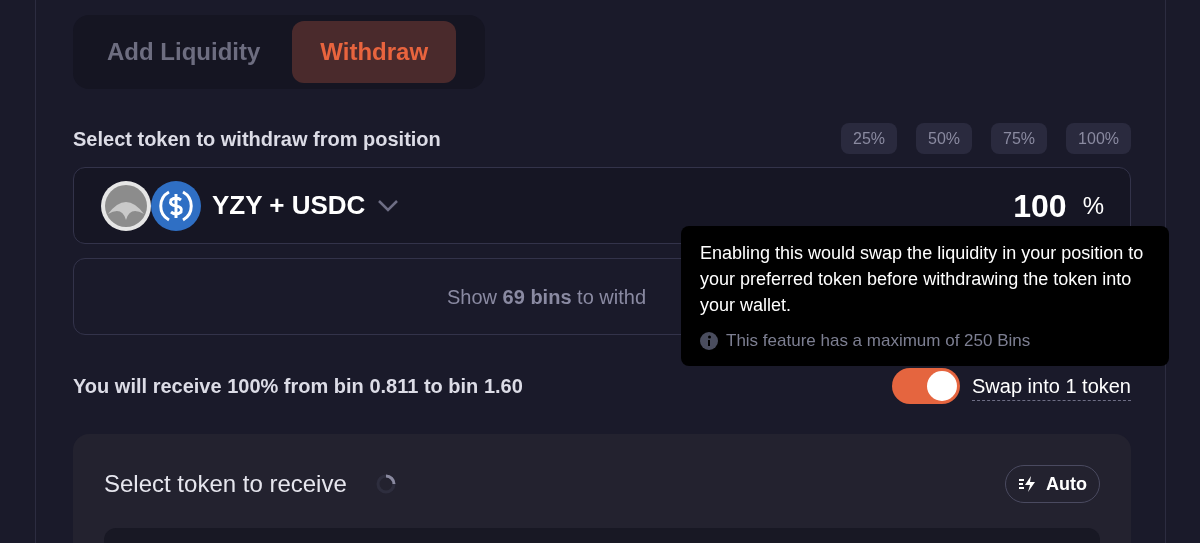 This screenshot has width=1200, height=543. What do you see at coordinates (602, 205) in the screenshot?
I see `token-select-field: YZY + USDC 100 %` at bounding box center [602, 205].